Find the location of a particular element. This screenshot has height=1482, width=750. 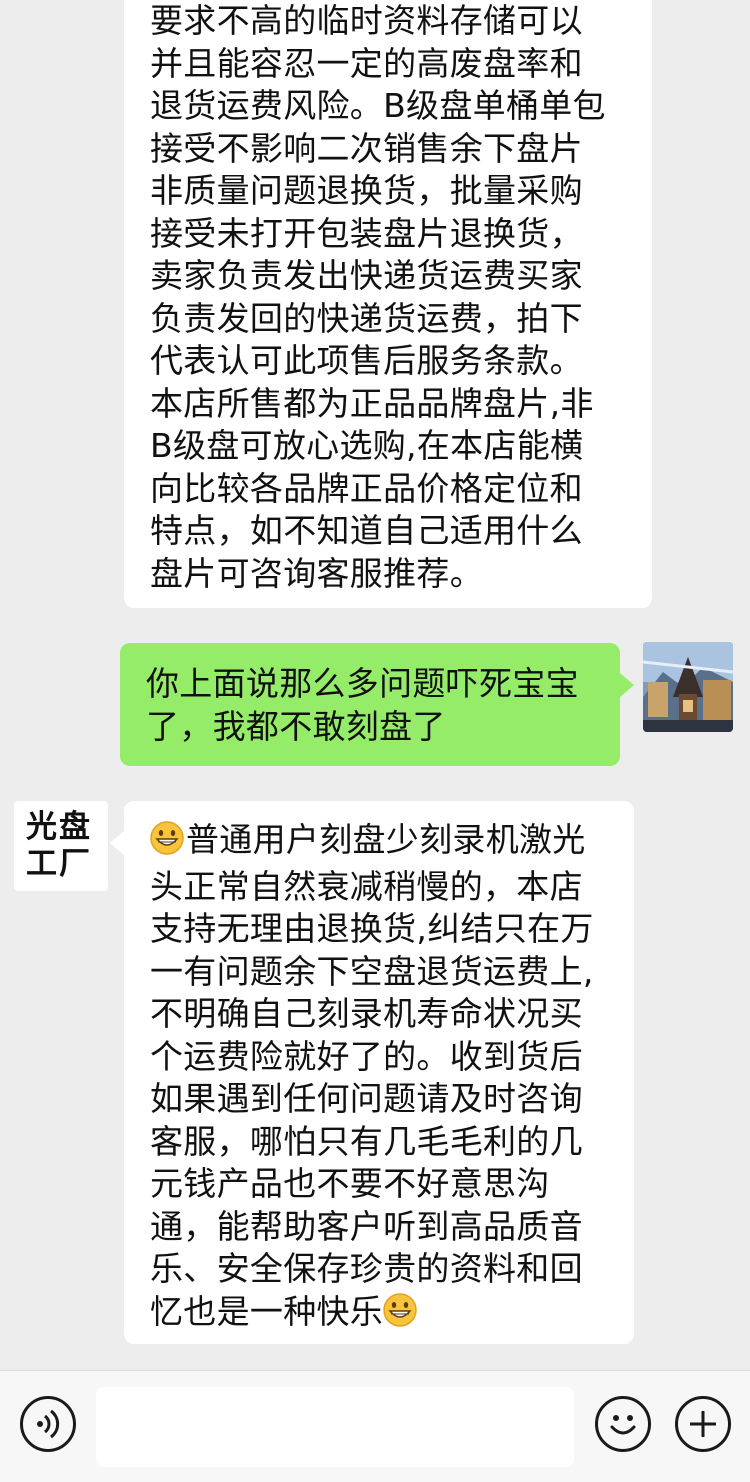

my-avatar is located at coordinates (688, 687).